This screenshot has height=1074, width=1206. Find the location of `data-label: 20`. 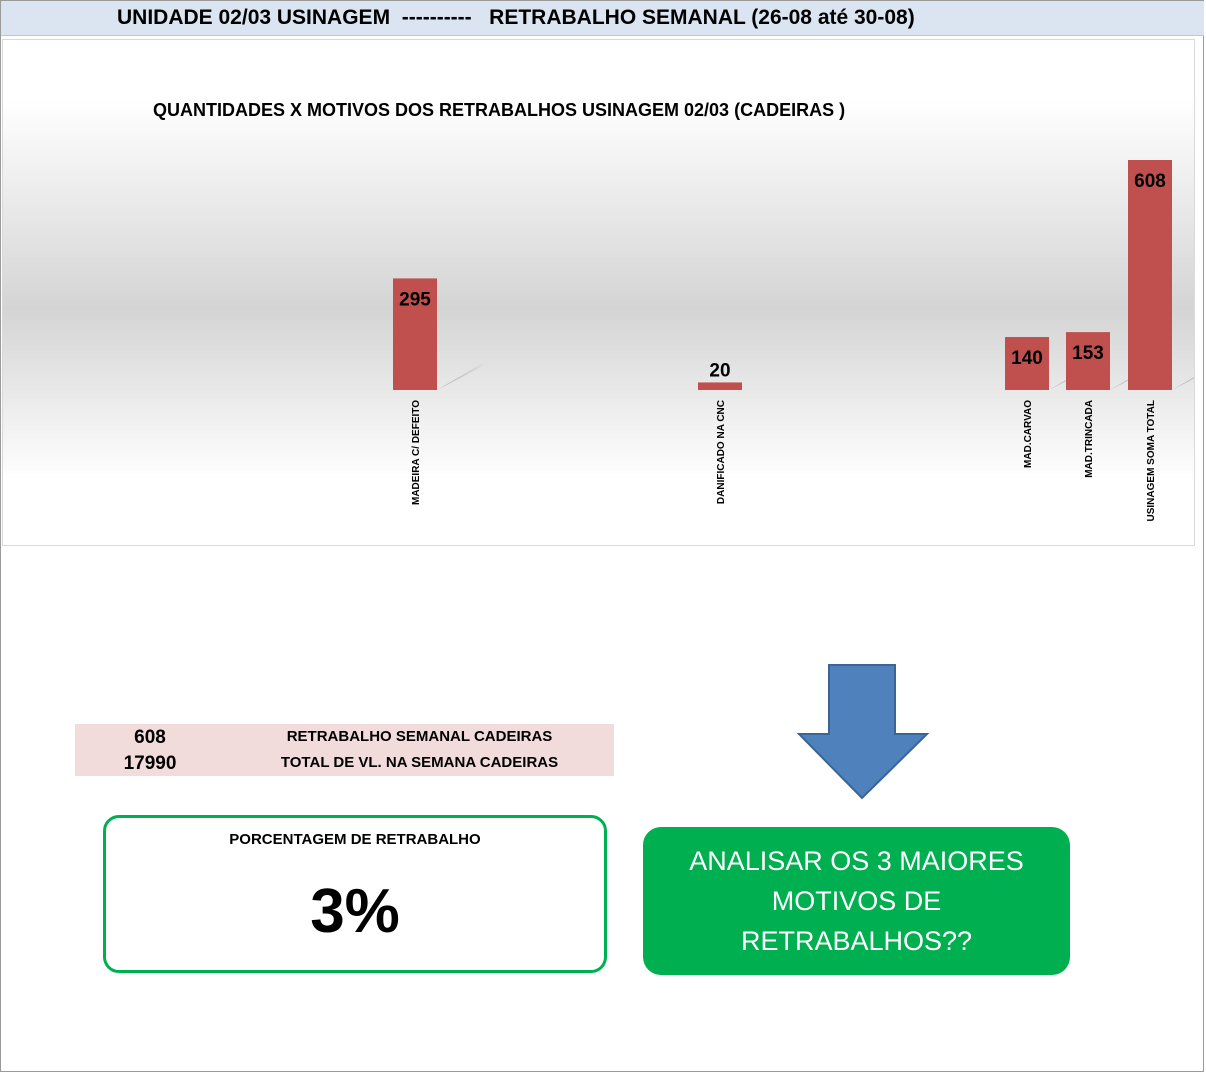

data-label: 20 is located at coordinates (719, 370).